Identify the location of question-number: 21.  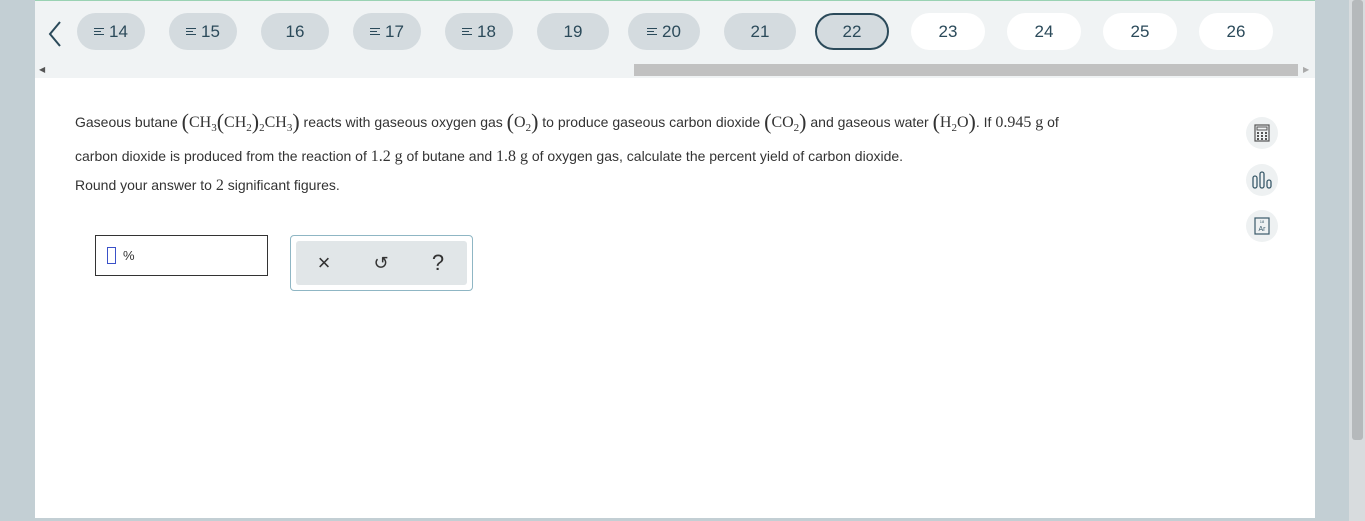
(760, 31).